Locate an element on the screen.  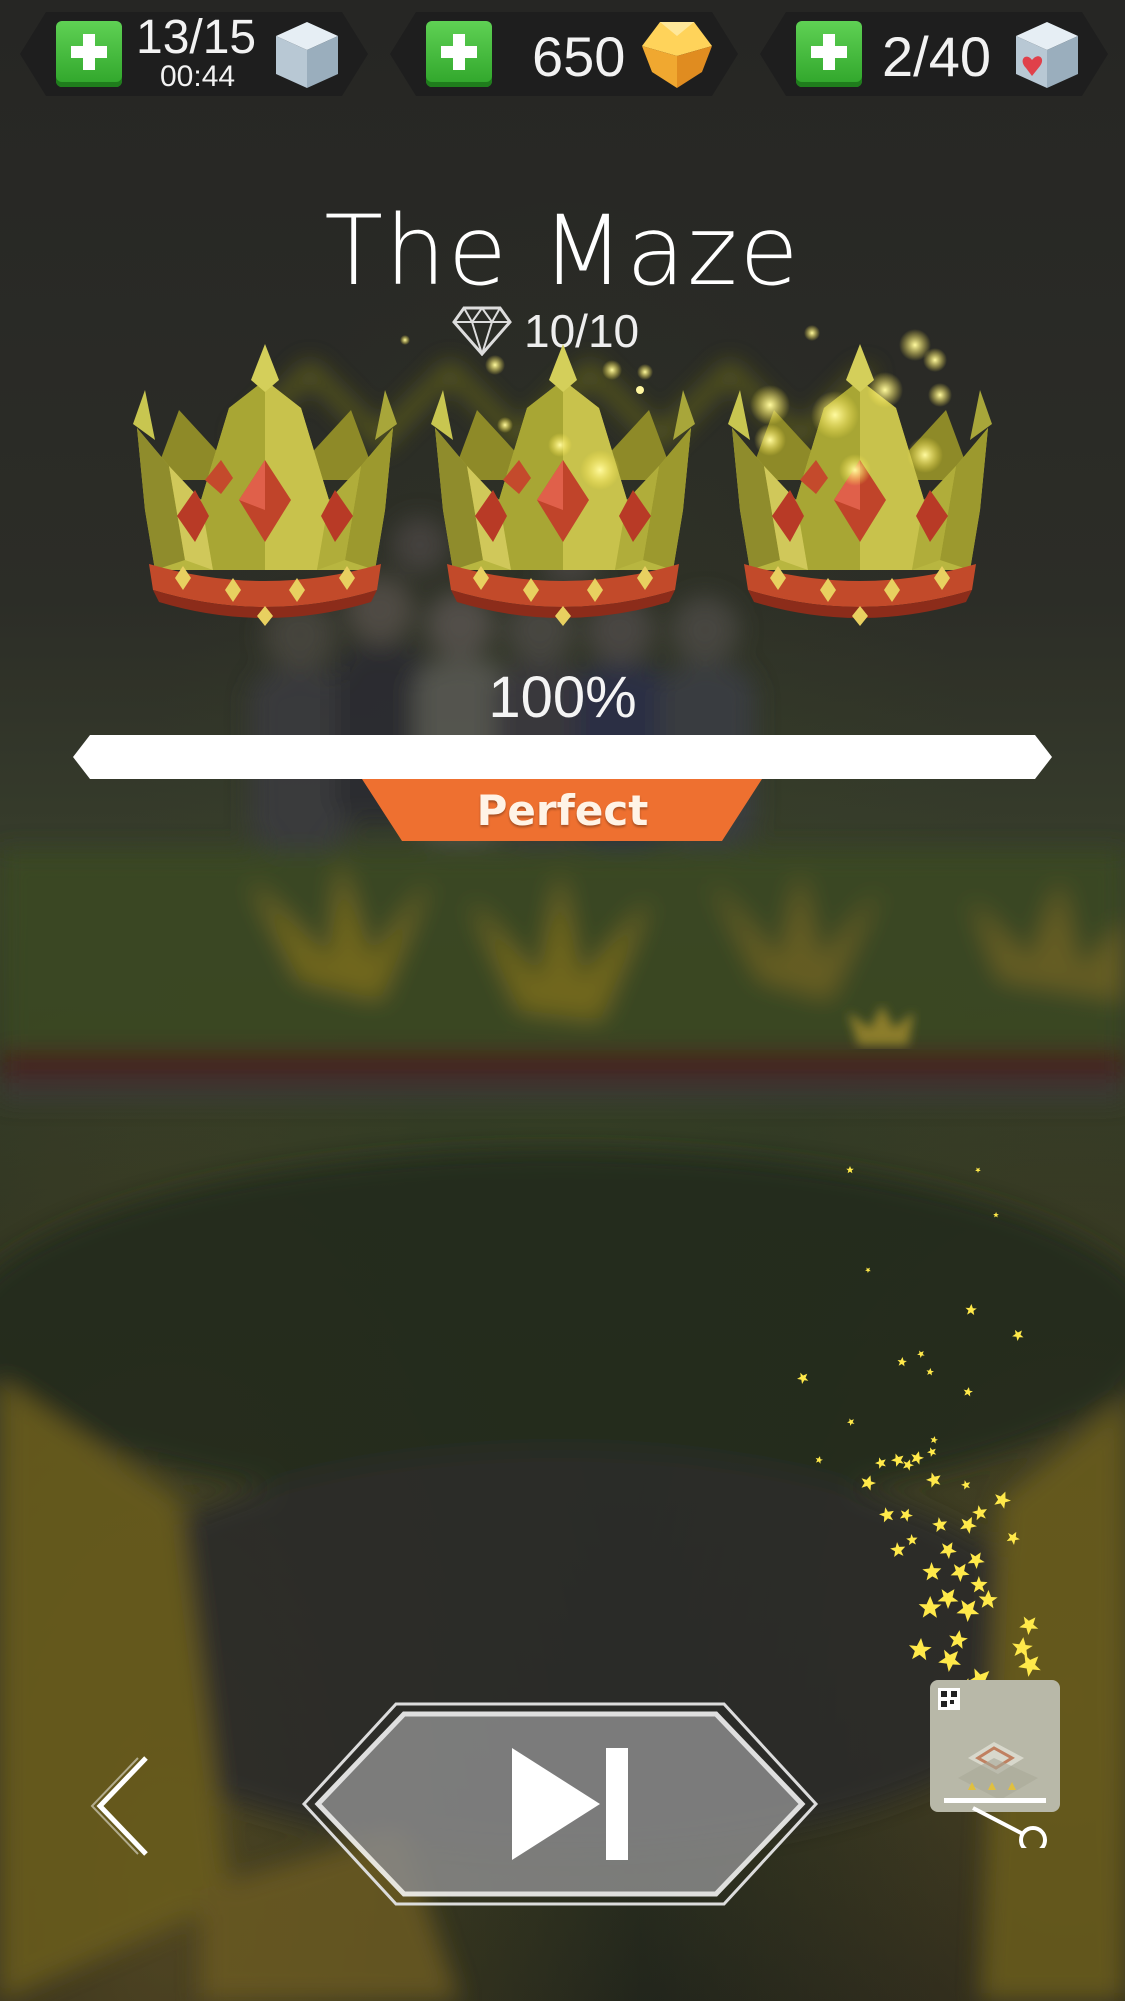
diamond-icon is located at coordinates (482, 331).